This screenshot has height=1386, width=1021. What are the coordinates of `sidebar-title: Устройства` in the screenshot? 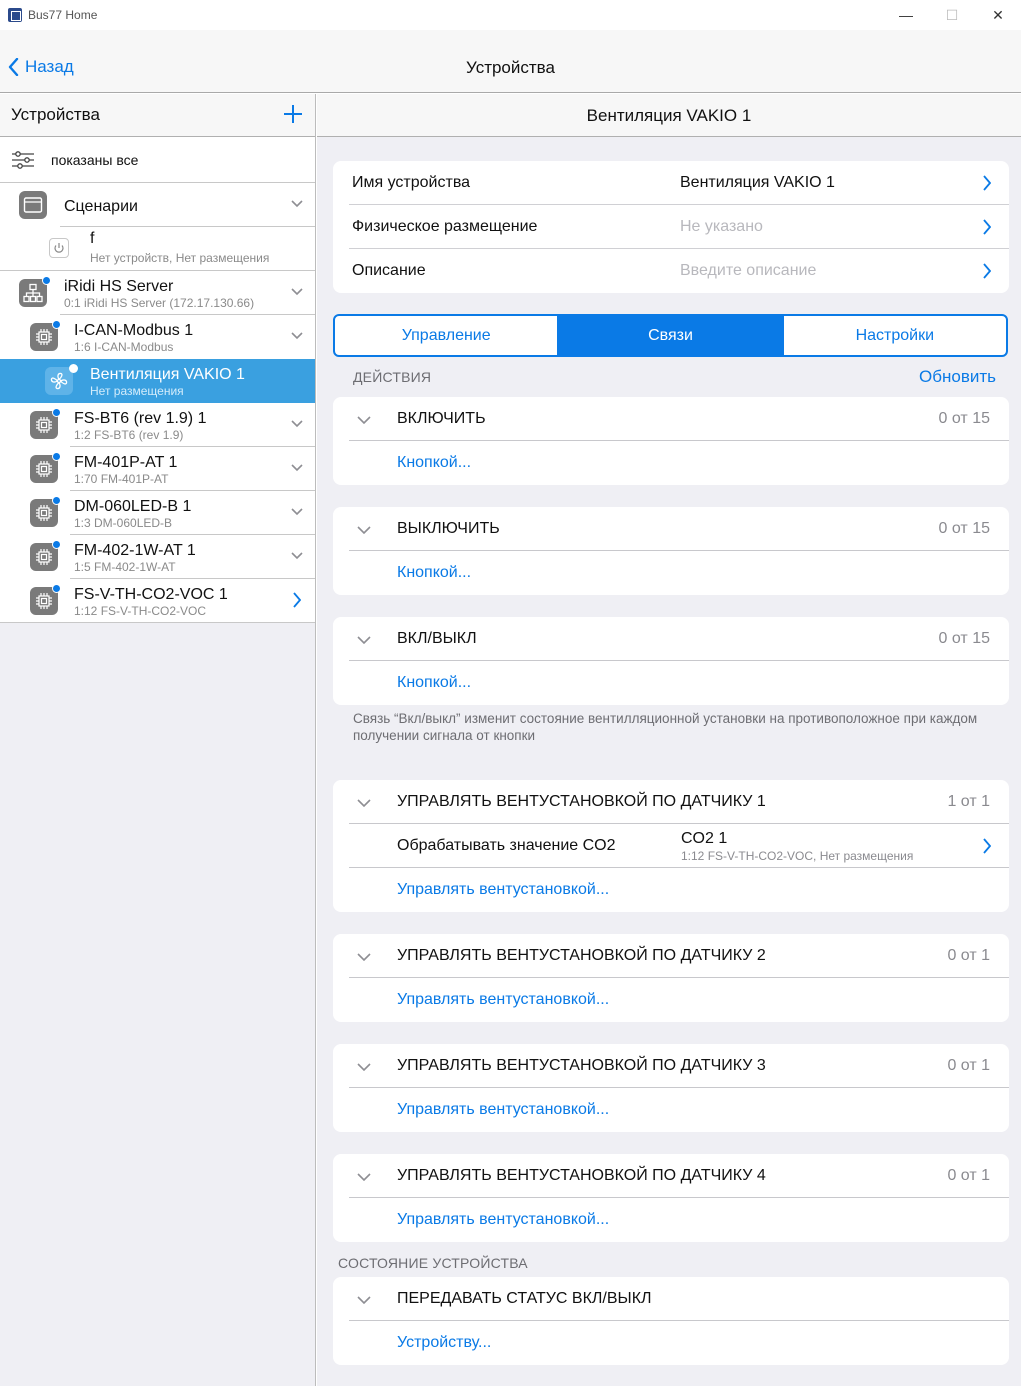 It's located at (55, 114).